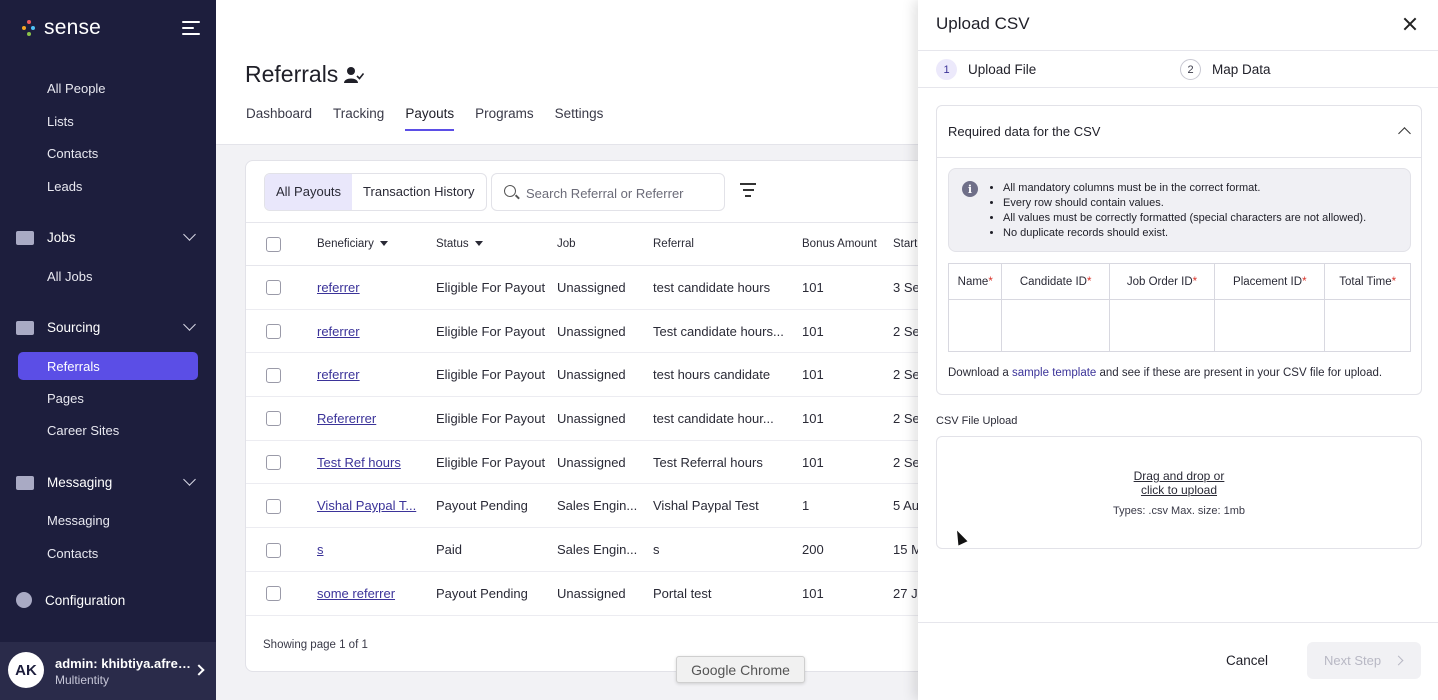  What do you see at coordinates (320, 549) in the screenshot?
I see `beneficiary-link: s` at bounding box center [320, 549].